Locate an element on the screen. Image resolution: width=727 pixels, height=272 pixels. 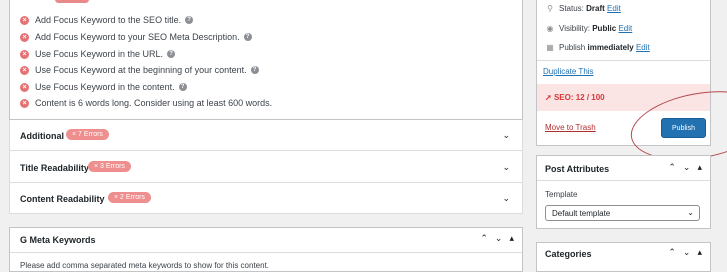
seo-score-bar: ➚ SEO: 12 / 100 is located at coordinates (623, 97).